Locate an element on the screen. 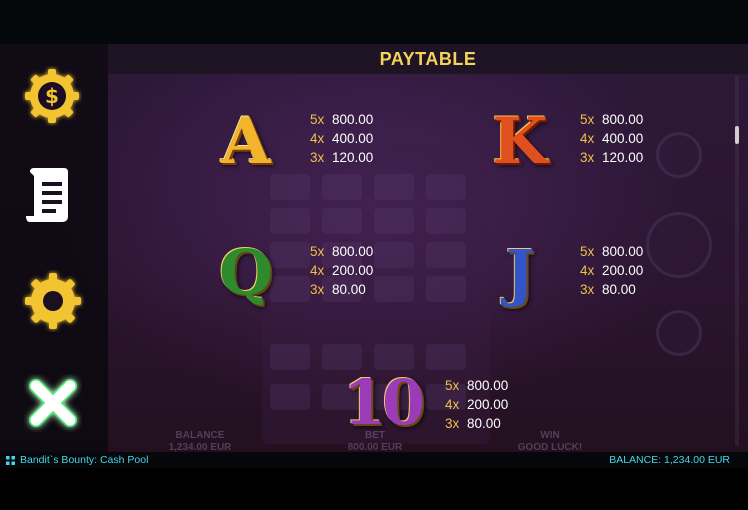 Image resolution: width=748 pixels, height=510 pixels. bottom-blank is located at coordinates (374, 489).